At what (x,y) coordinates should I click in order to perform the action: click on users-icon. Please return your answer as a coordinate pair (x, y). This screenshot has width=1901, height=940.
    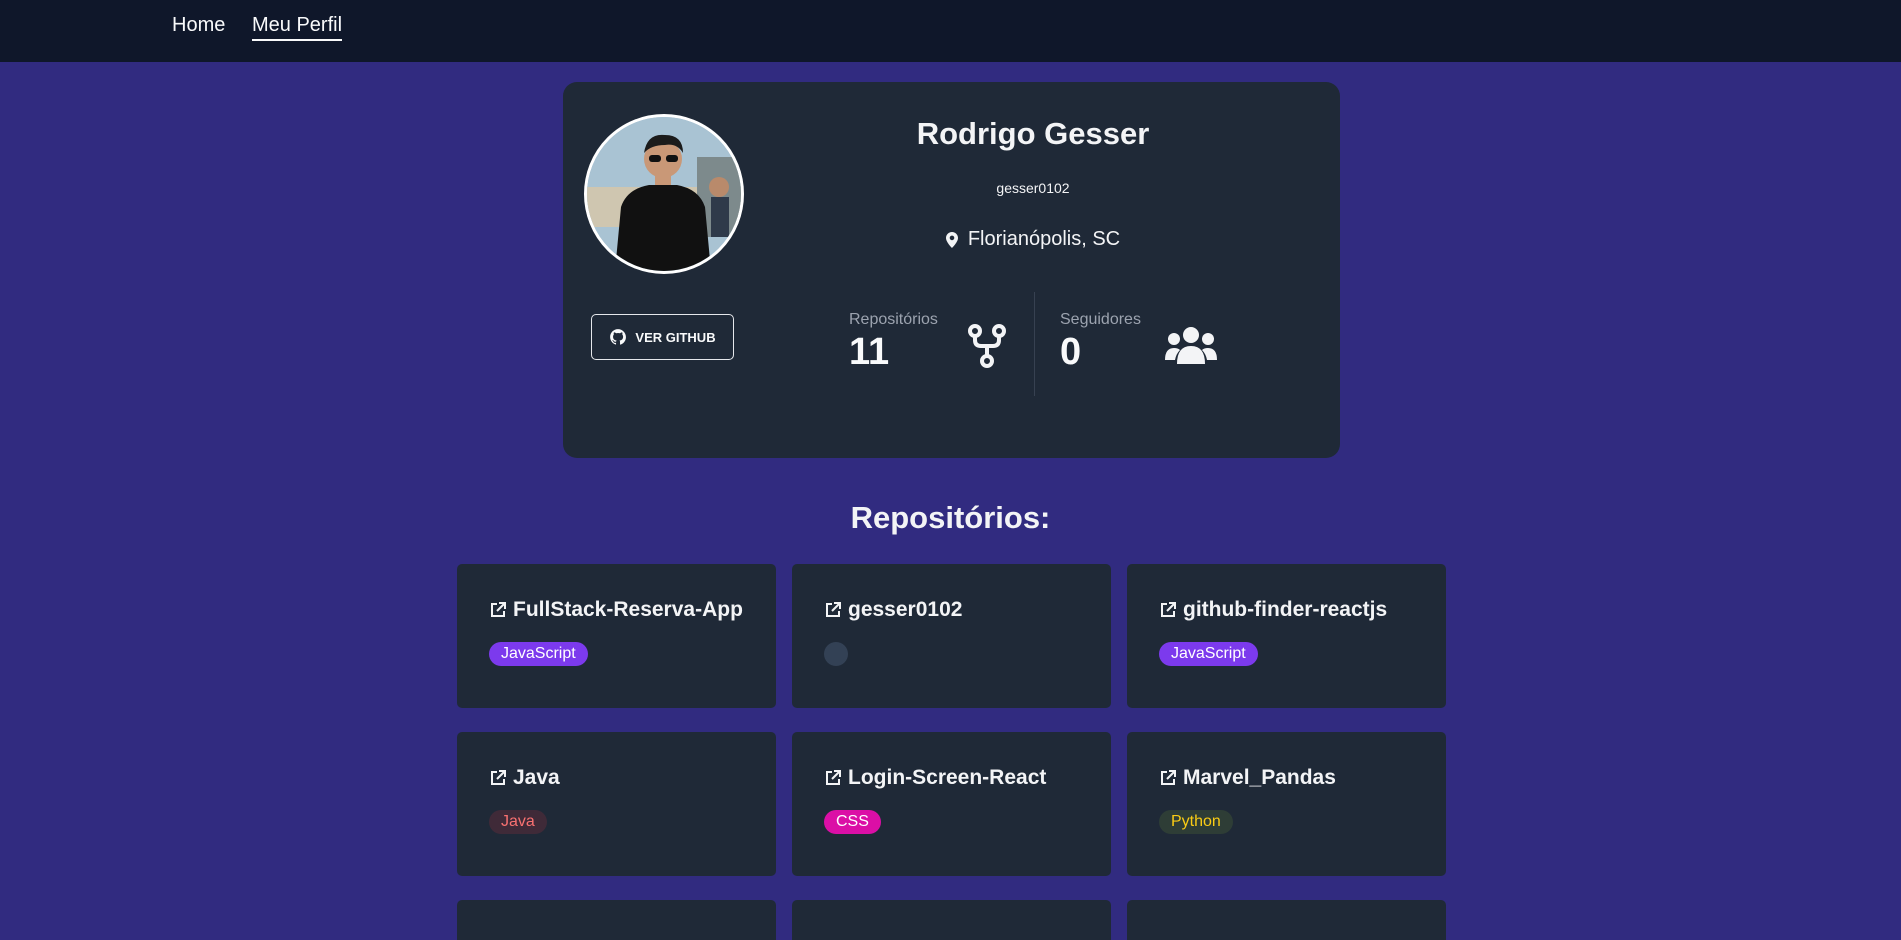
    Looking at the image, I should click on (1191, 345).